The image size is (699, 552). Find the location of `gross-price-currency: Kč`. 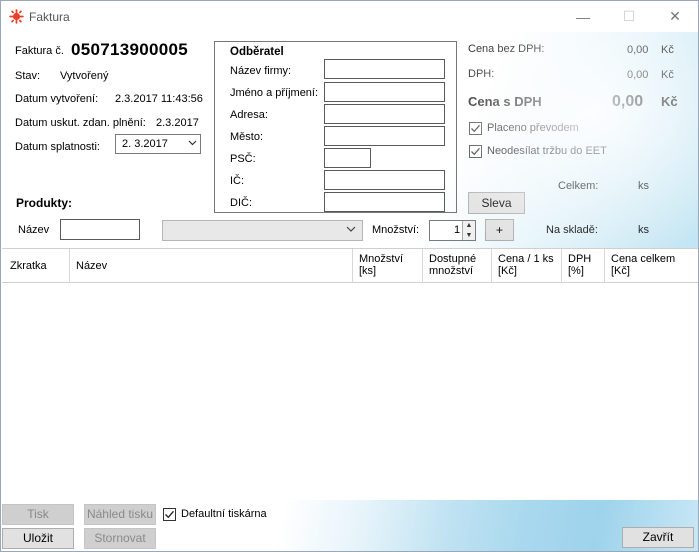

gross-price-currency: Kč is located at coordinates (669, 101).